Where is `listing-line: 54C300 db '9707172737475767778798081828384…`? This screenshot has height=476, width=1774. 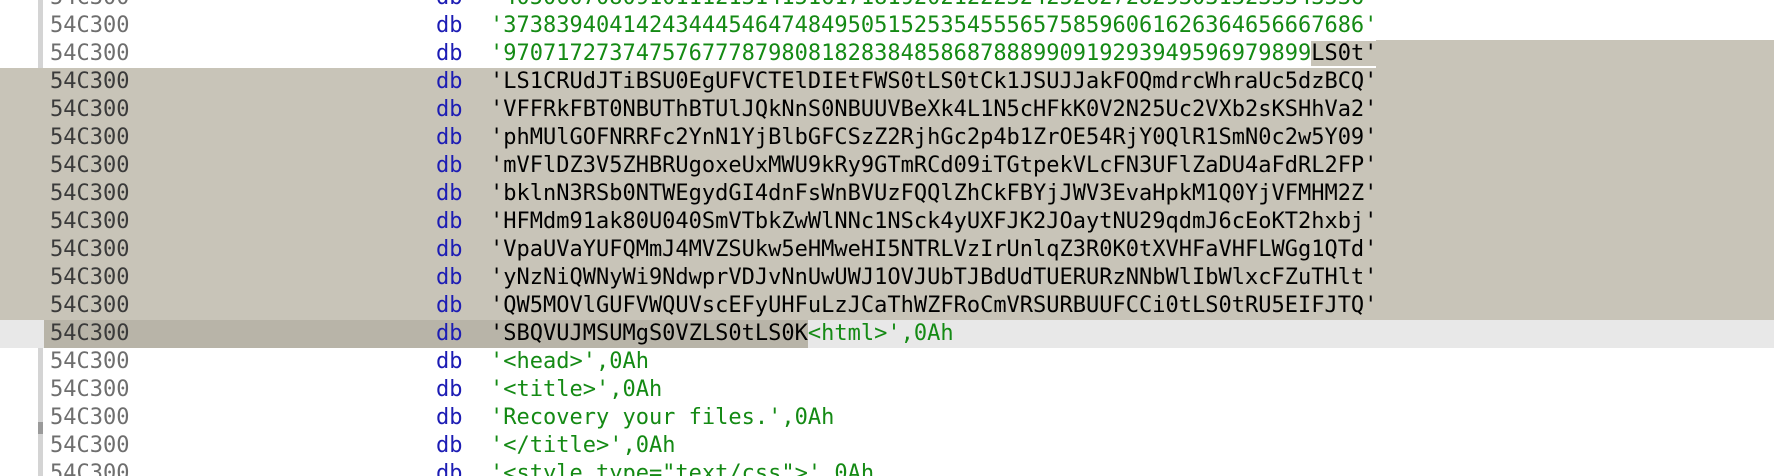
listing-line: 54C300 db '9707172737475767778798081828384… is located at coordinates (887, 54).